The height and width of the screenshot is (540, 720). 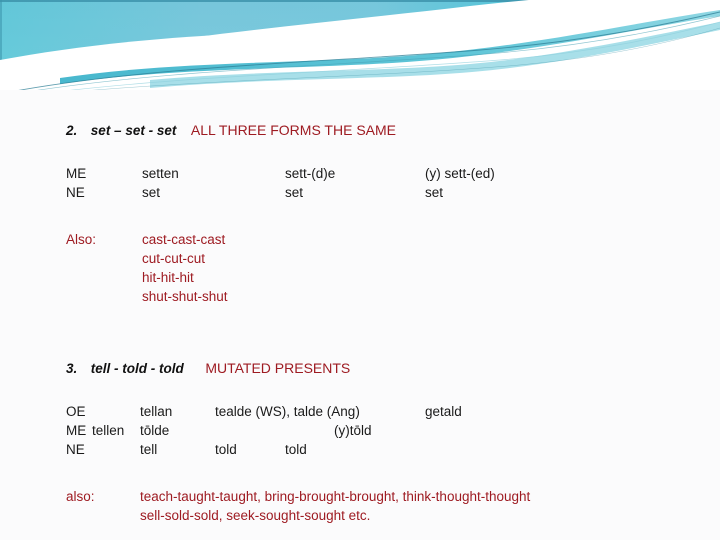 I want to click on also-label: Also:, so click(x=81, y=239).